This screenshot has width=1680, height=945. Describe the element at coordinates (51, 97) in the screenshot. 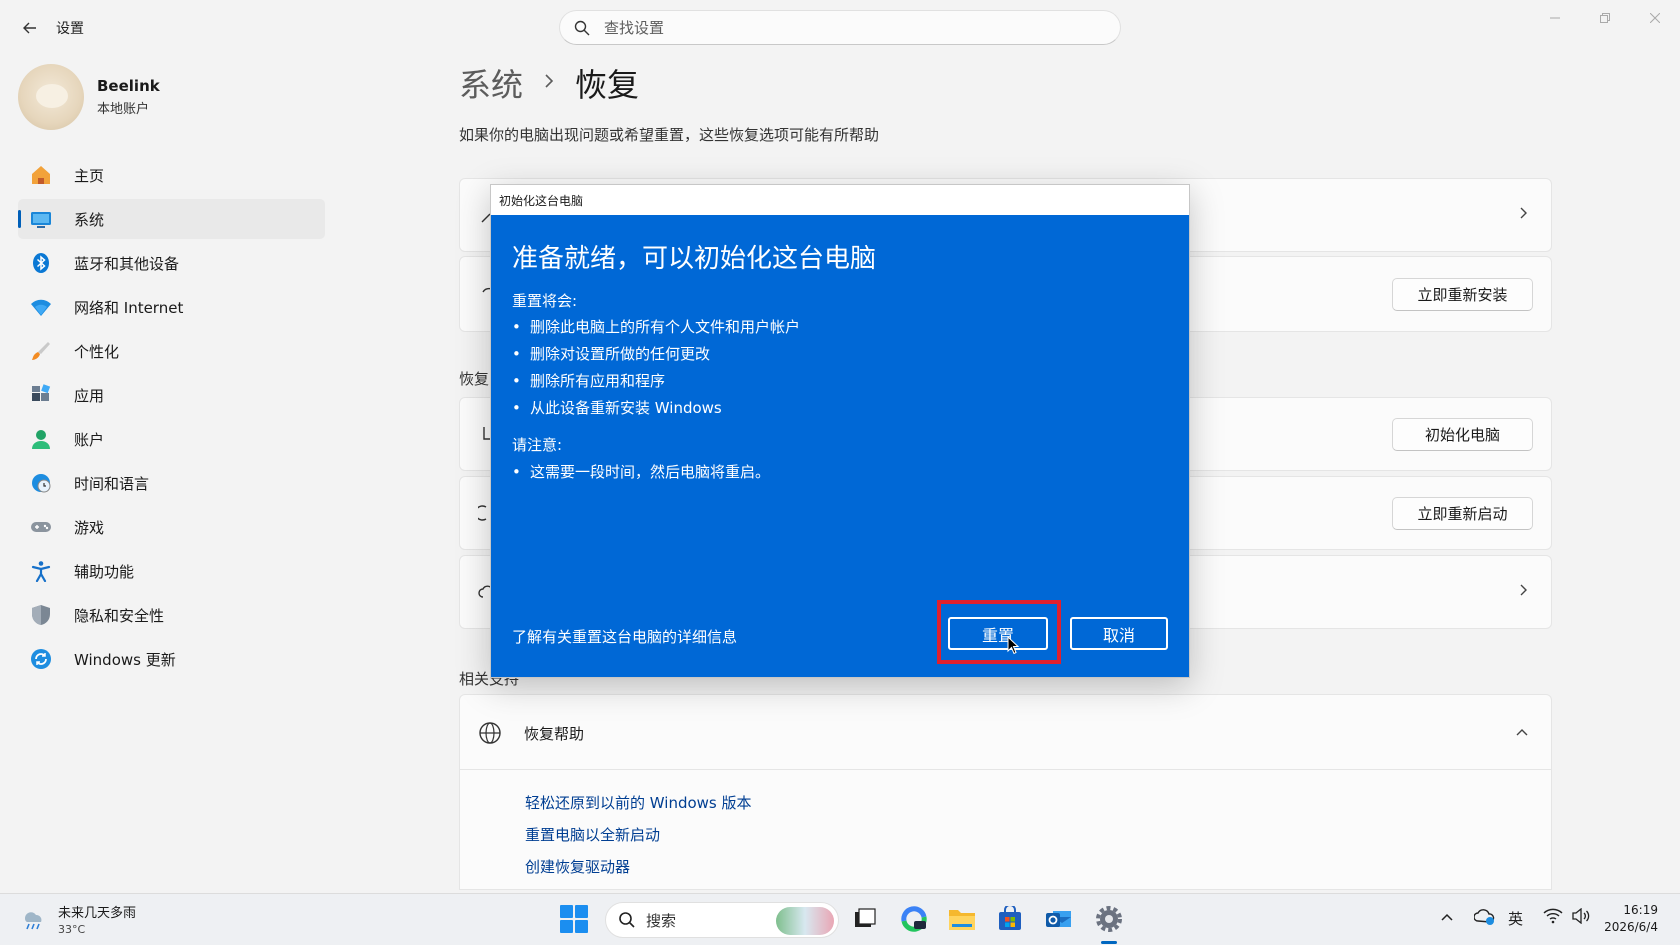

I see `avatar` at that location.